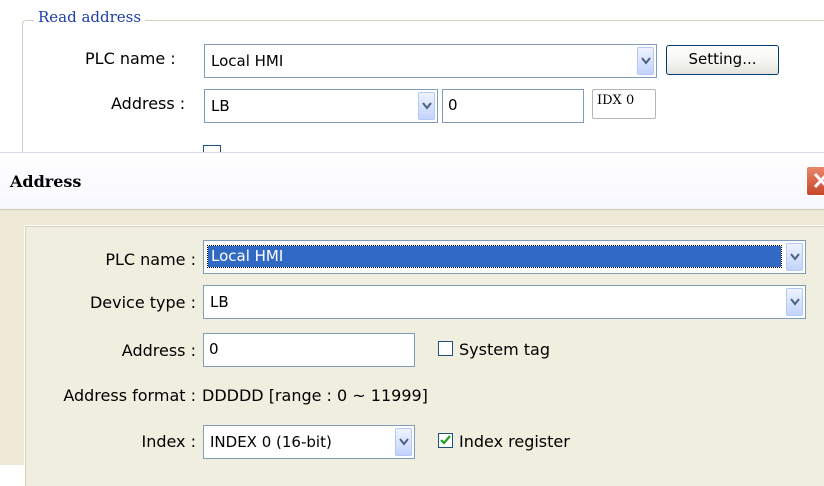  What do you see at coordinates (46, 181) in the screenshot?
I see `dialog-title: Address` at bounding box center [46, 181].